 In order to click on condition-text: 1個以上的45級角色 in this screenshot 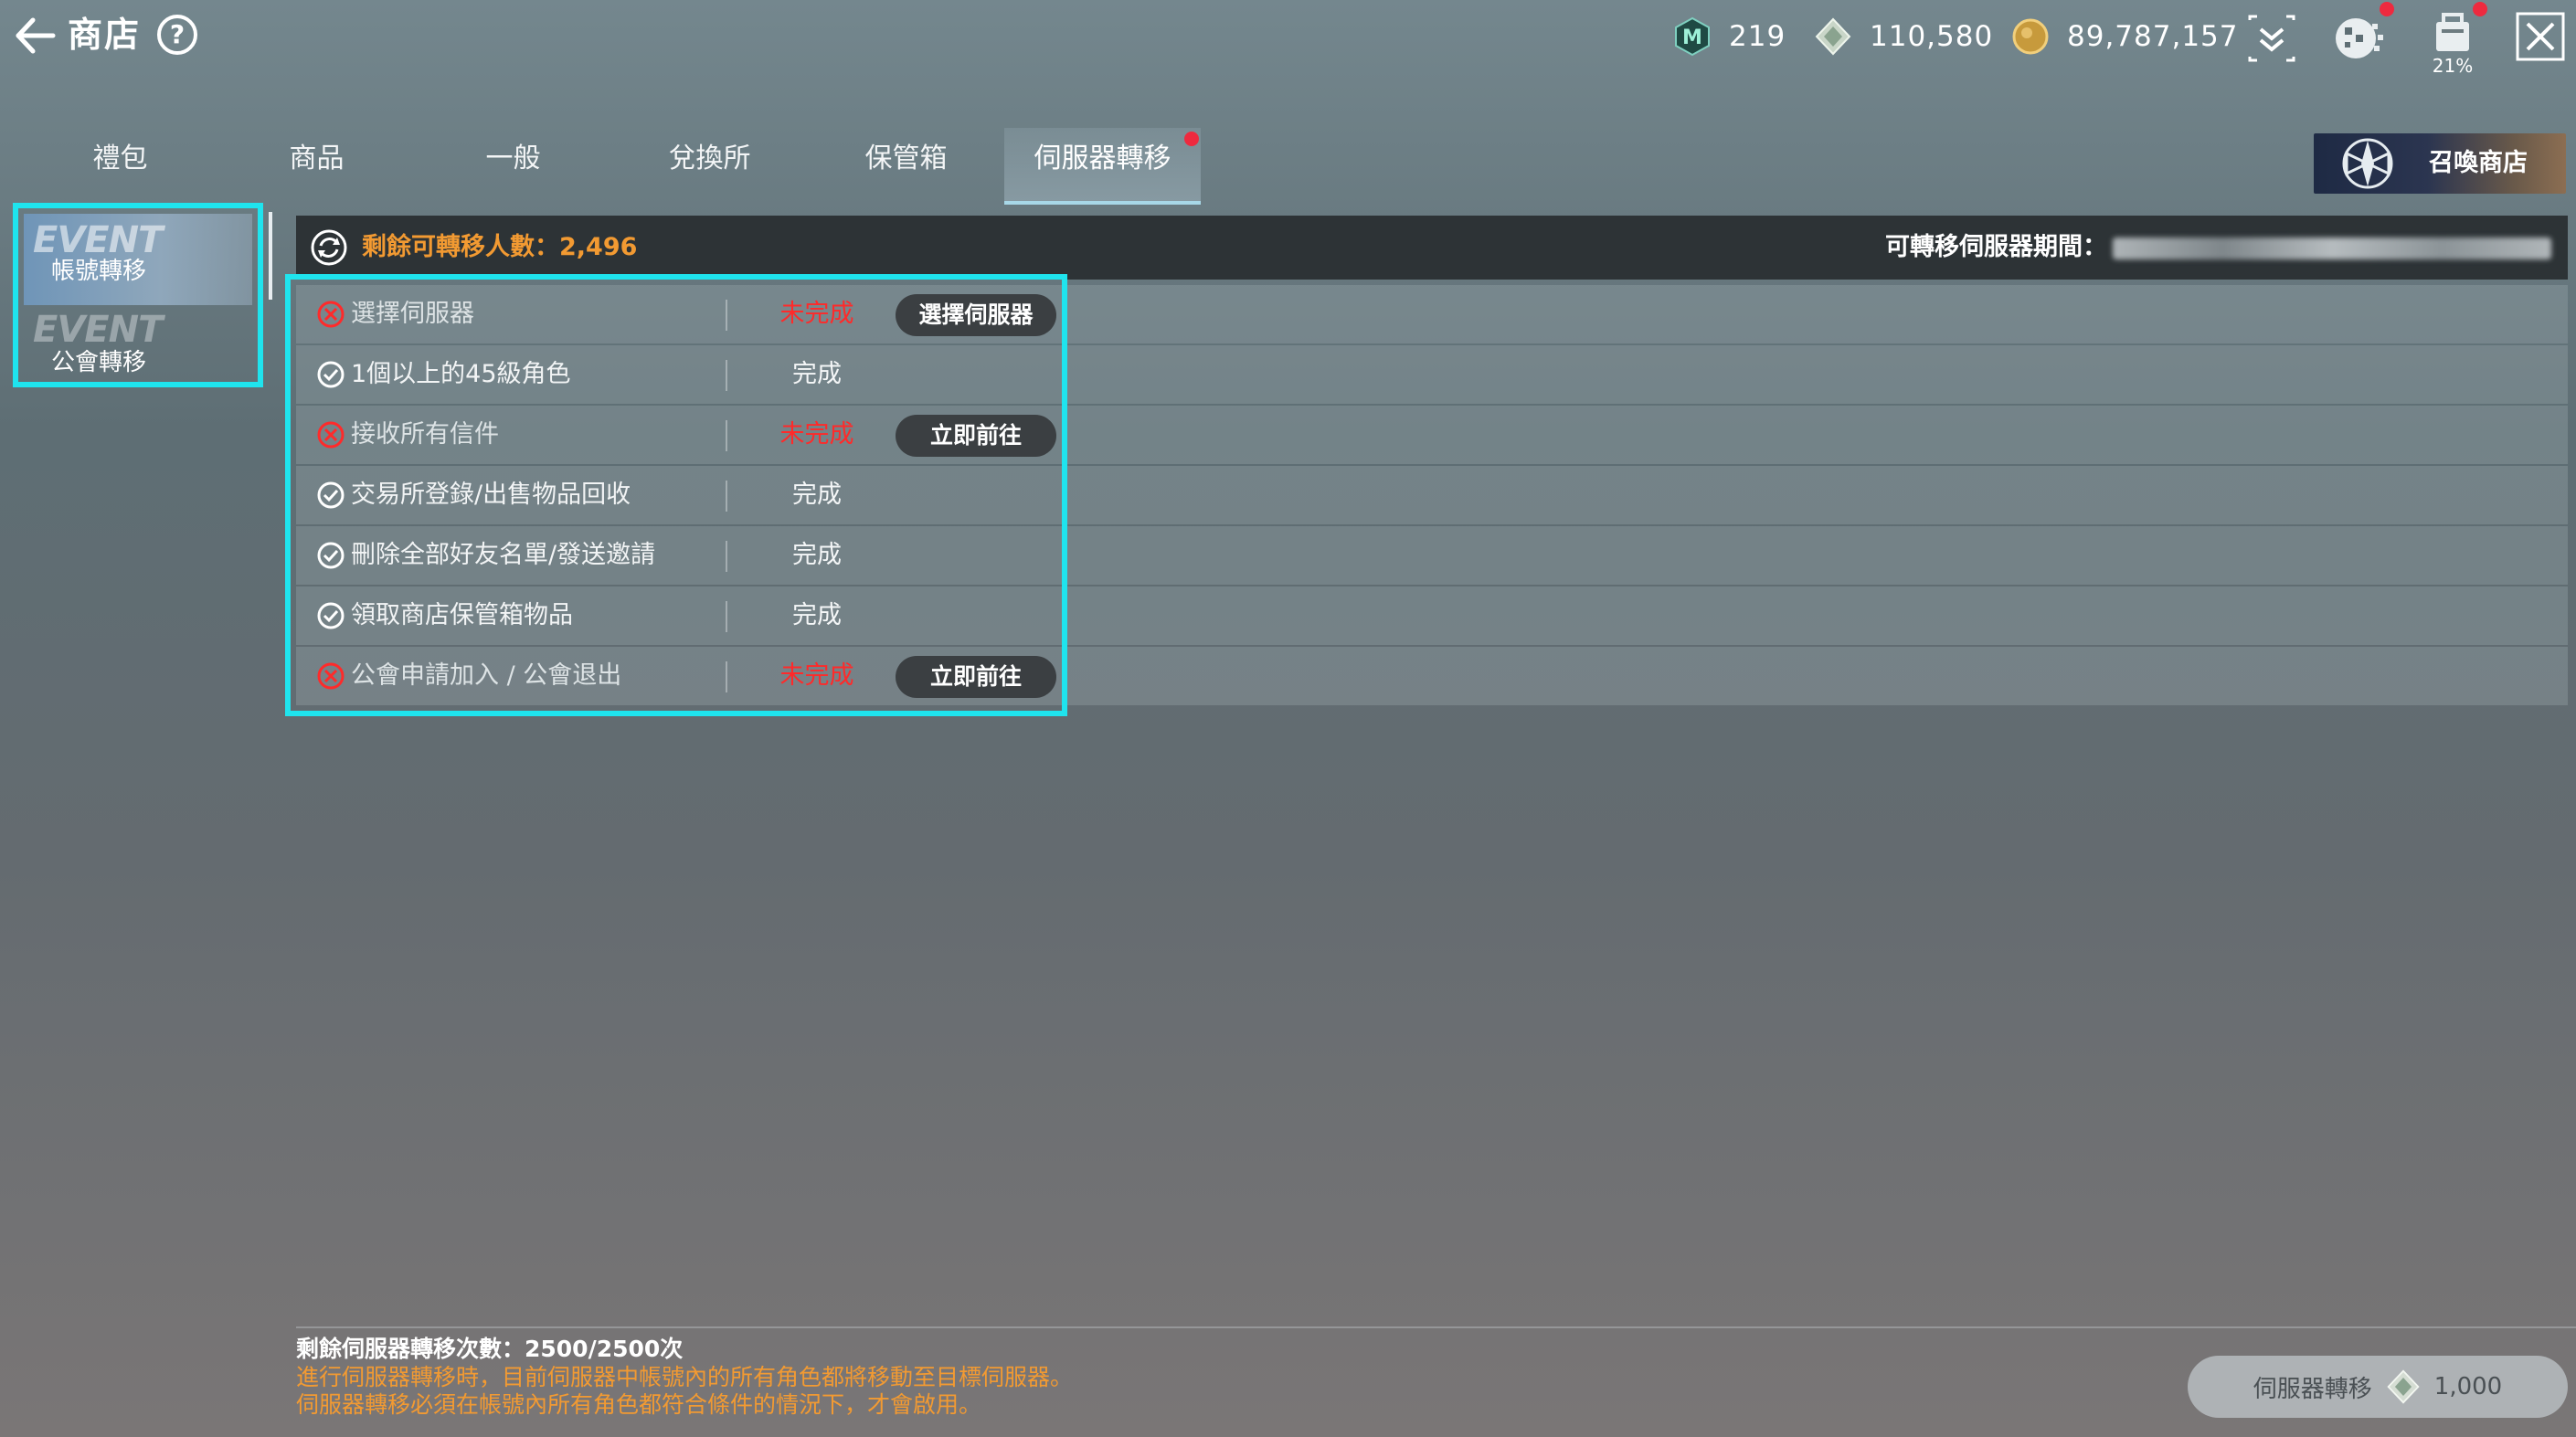, I will do `click(461, 374)`.